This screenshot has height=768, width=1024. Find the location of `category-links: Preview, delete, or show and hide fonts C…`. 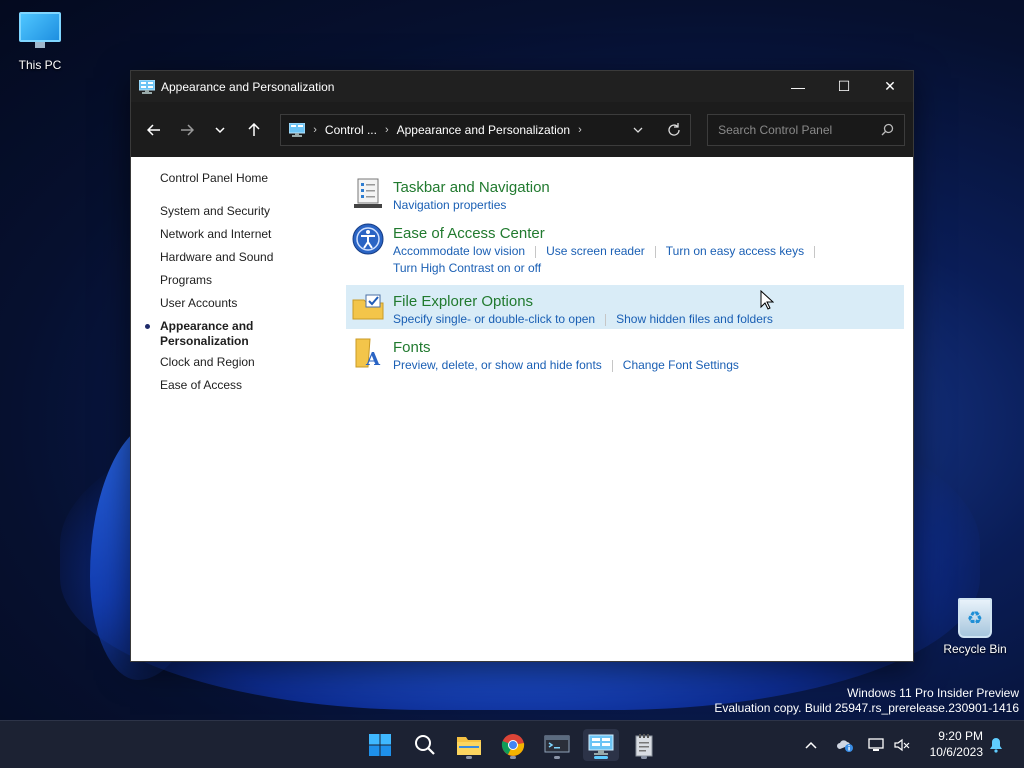

category-links: Preview, delete, or show and hide fonts C… is located at coordinates (648, 365).